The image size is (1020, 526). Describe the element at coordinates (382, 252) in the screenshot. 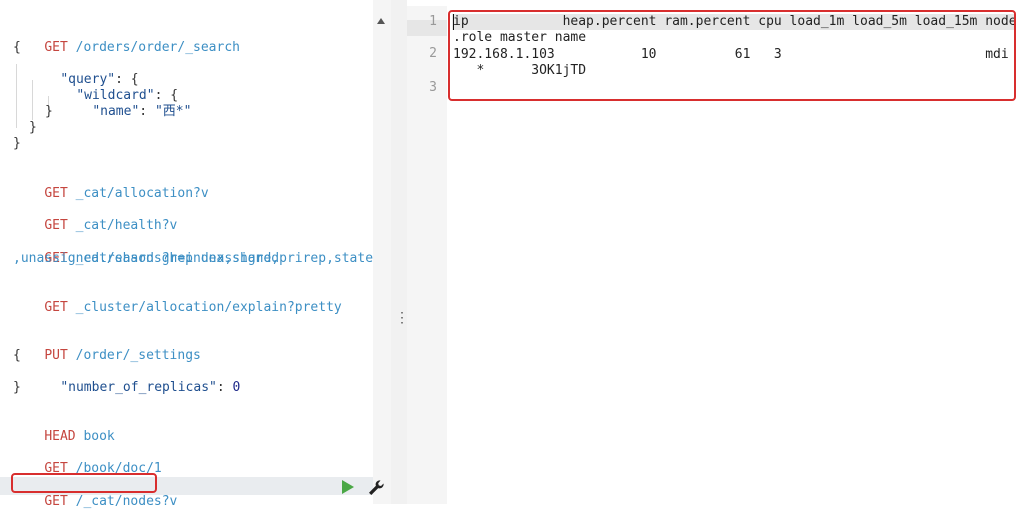

I see `editor-scrollbar` at that location.